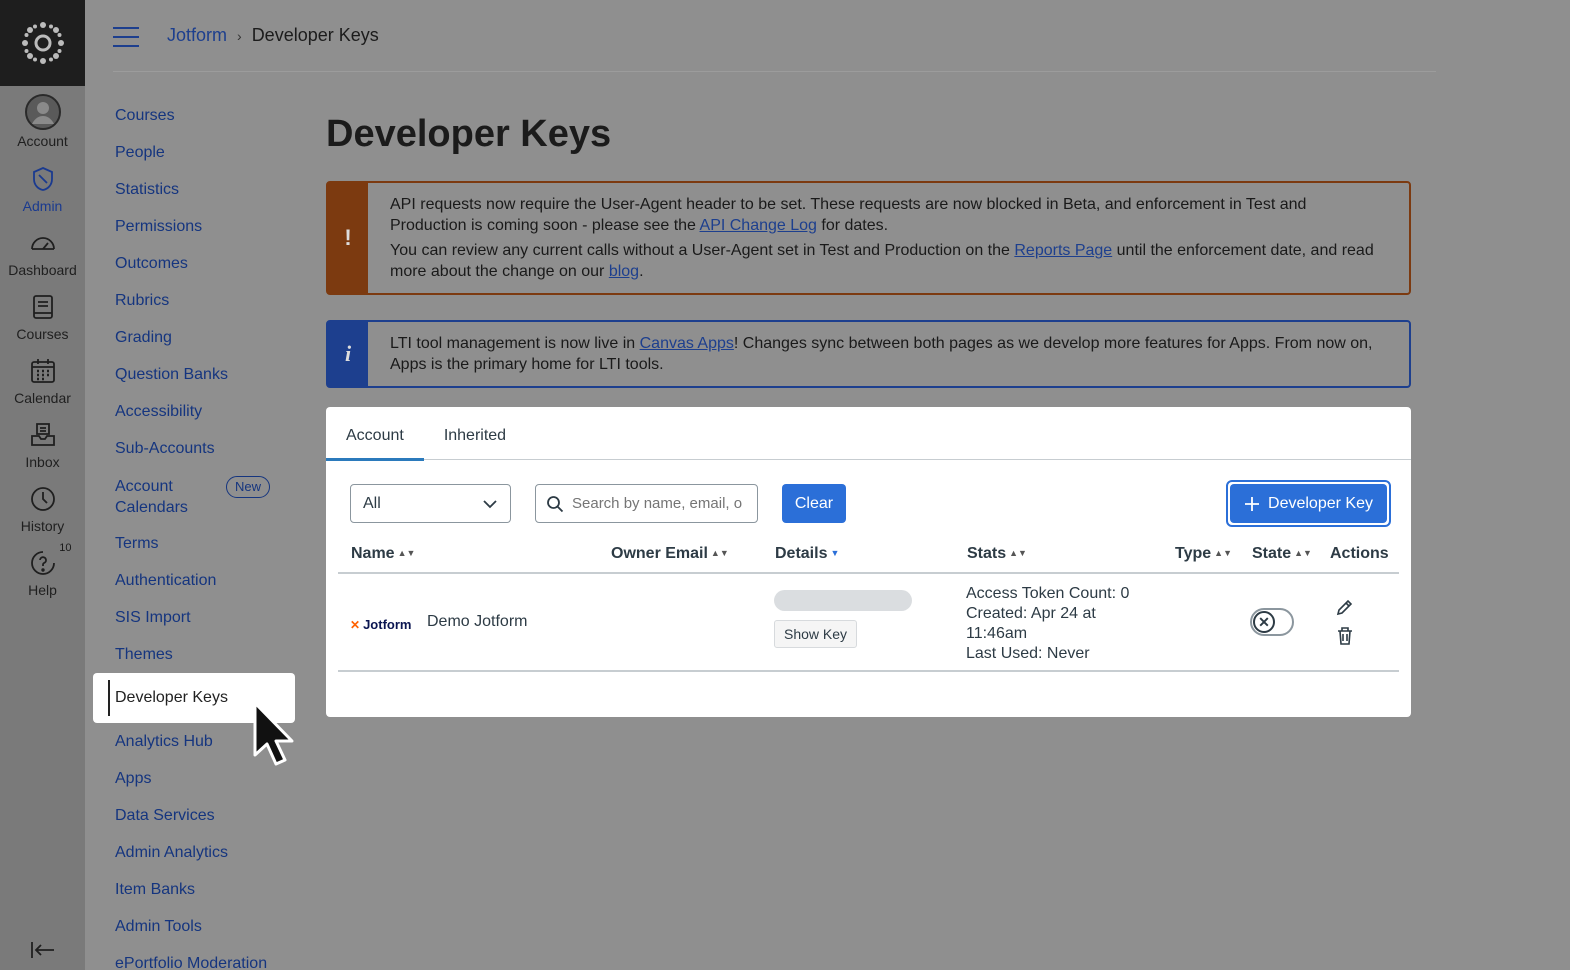 Image resolution: width=1570 pixels, height=970 pixels. What do you see at coordinates (43, 499) in the screenshot?
I see `history-icon` at bounding box center [43, 499].